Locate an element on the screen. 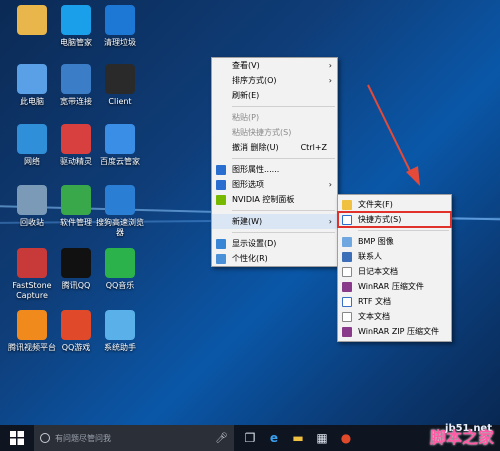  desktop-icon-label: 百度云管家 is located at coordinates (120, 161).